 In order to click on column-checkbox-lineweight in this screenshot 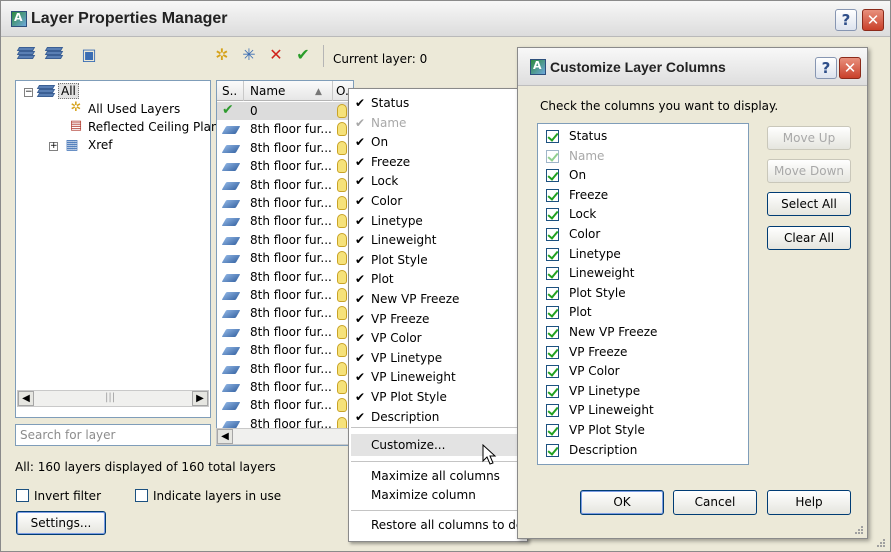, I will do `click(552, 274)`.